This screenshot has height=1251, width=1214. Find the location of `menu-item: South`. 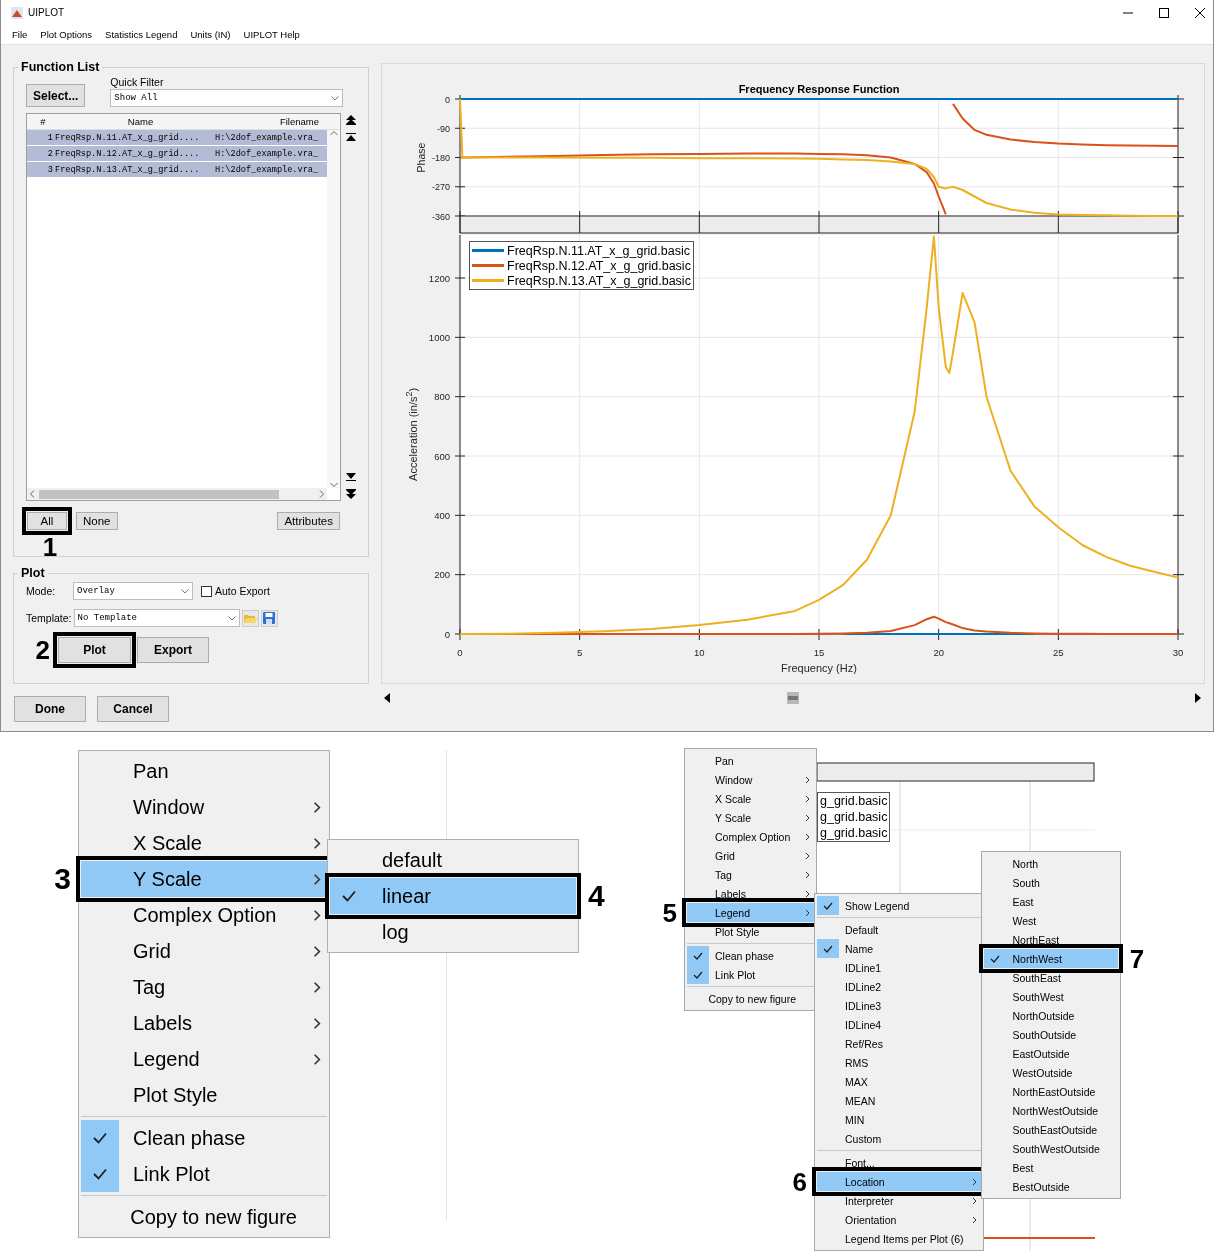

menu-item: South is located at coordinates (1051, 882).